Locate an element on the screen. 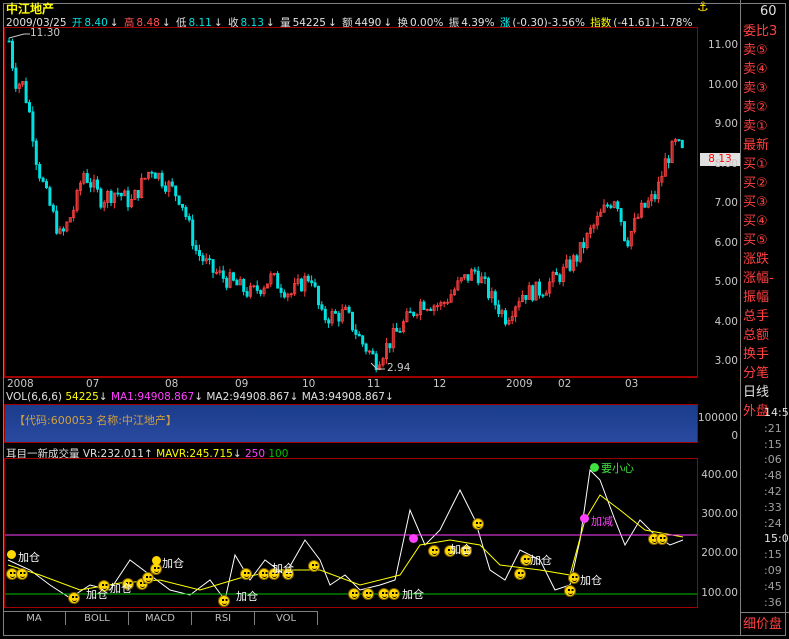 This screenshot has height=639, width=789. tab-macd: MACD is located at coordinates (160, 618).